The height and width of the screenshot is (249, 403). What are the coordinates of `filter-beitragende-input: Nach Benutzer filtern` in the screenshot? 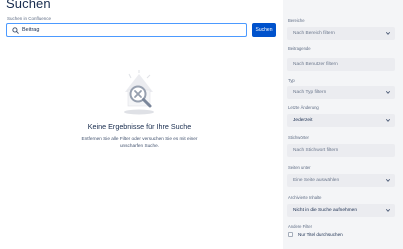 It's located at (341, 64).